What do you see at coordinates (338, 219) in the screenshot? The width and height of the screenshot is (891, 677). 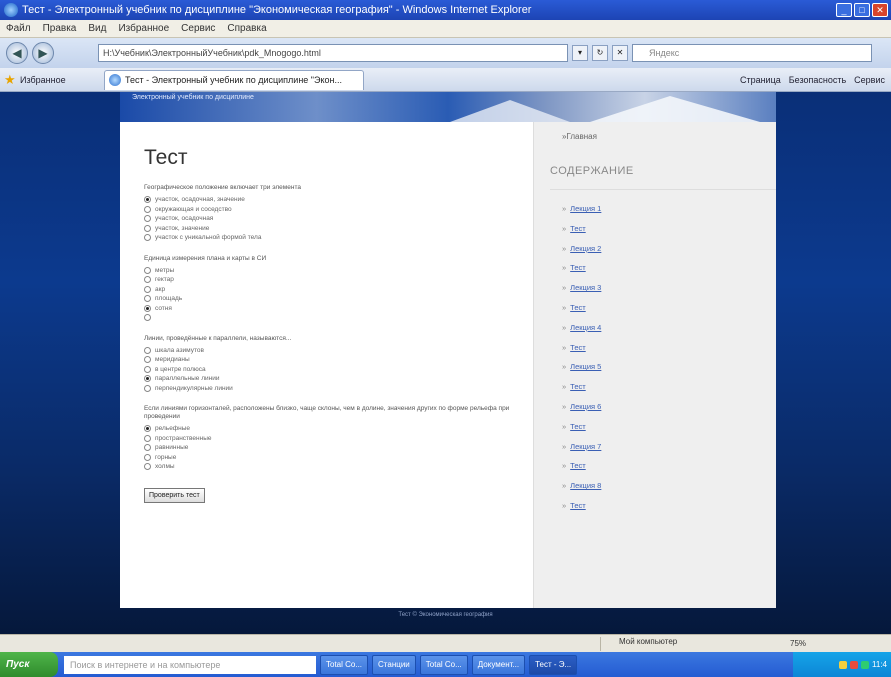 I see `answer-option: участок, осадочная` at bounding box center [338, 219].